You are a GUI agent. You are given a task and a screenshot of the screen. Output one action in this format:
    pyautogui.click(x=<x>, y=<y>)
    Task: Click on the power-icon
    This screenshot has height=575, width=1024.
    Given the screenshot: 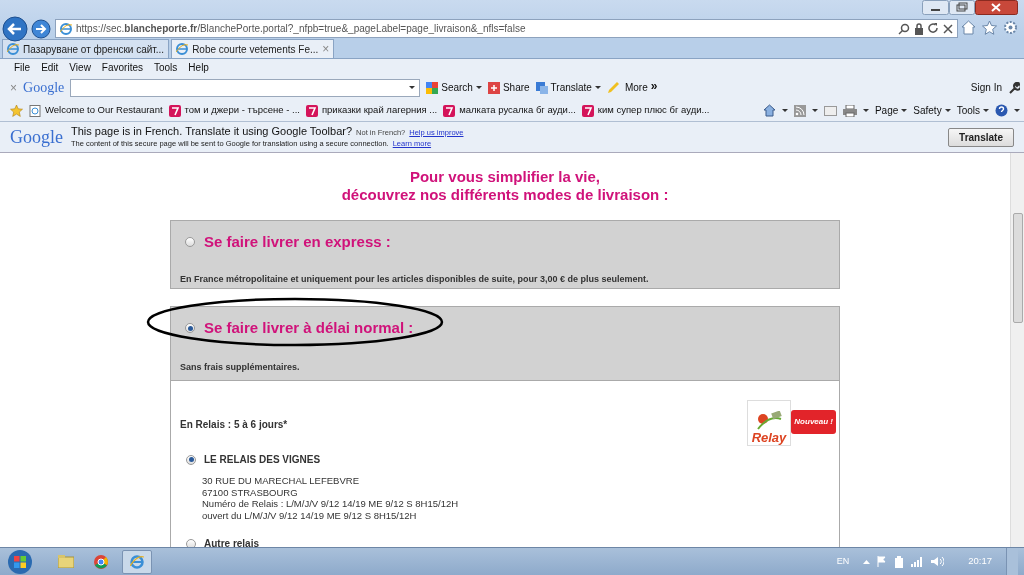 What is the action you would take?
    pyautogui.click(x=899, y=561)
    